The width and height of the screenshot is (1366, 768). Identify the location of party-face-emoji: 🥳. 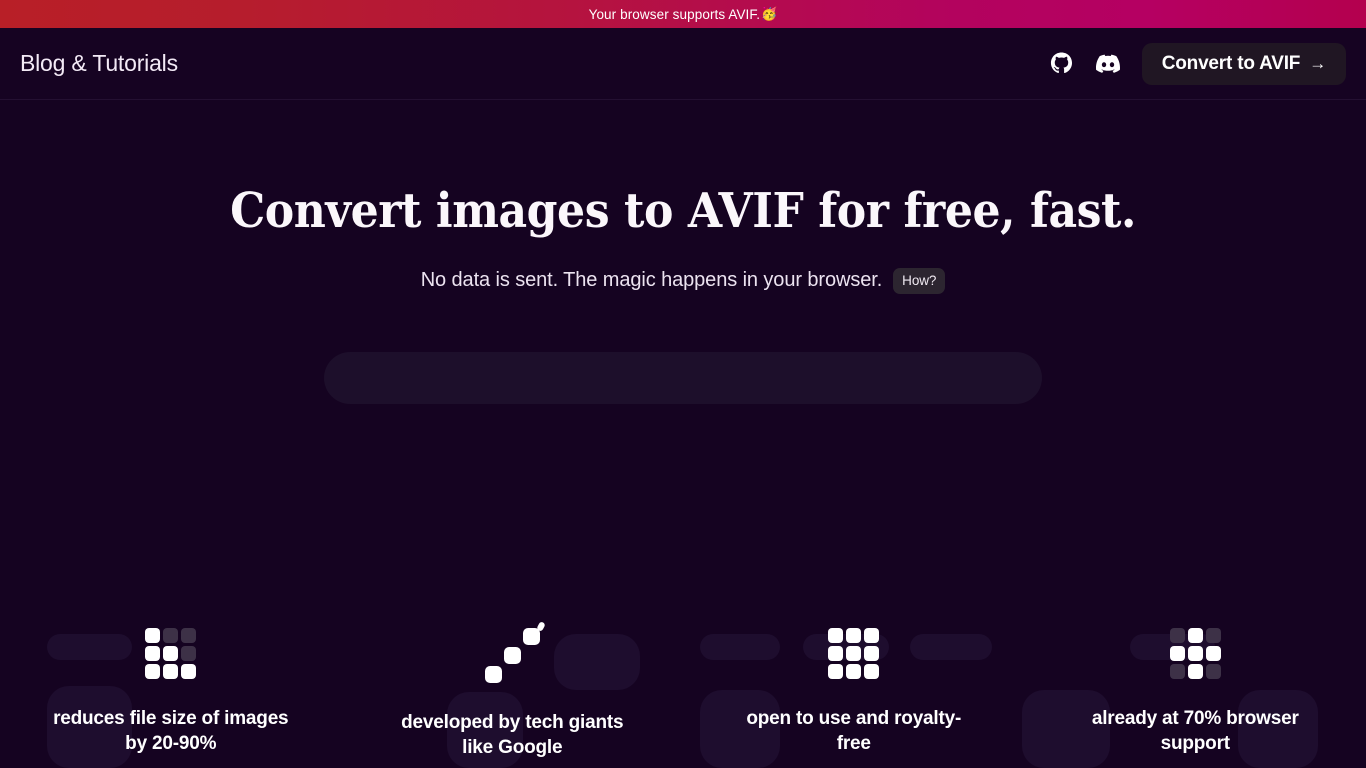
(769, 13).